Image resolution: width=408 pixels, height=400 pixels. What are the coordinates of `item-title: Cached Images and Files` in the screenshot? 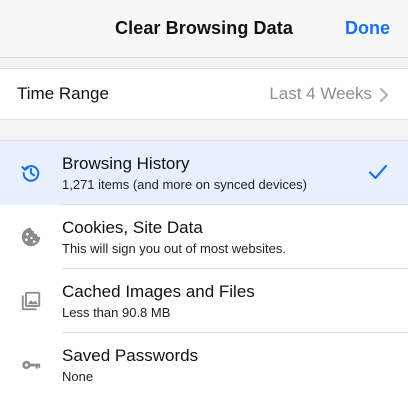 It's located at (158, 291).